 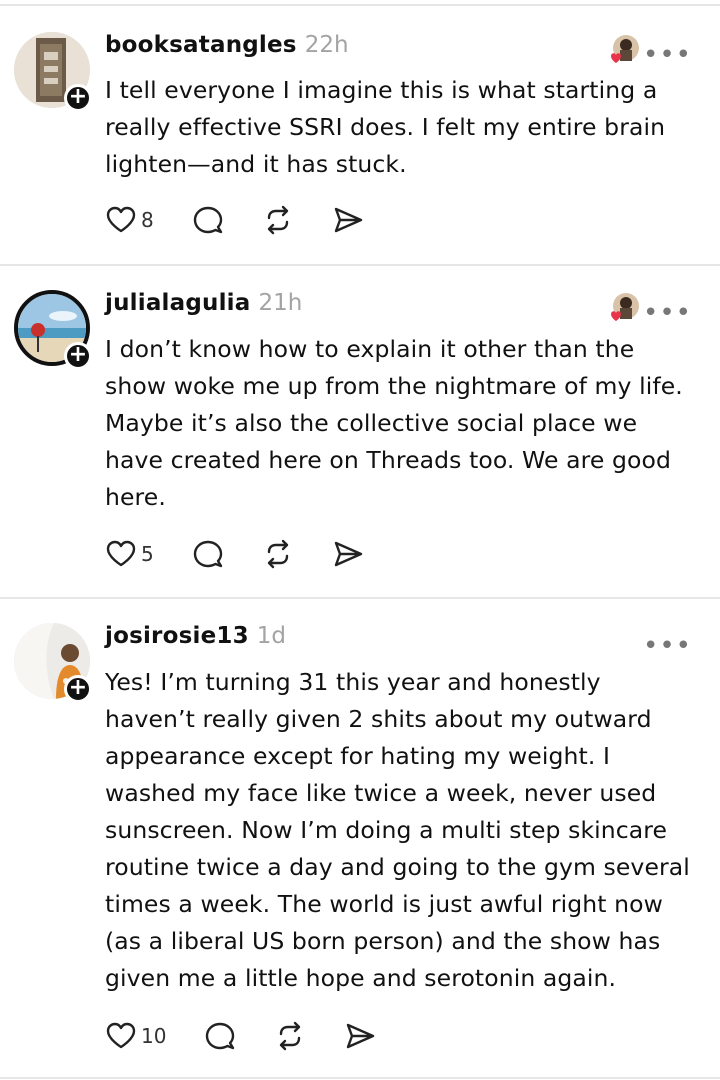 I want to click on like-count: 5, so click(x=147, y=554).